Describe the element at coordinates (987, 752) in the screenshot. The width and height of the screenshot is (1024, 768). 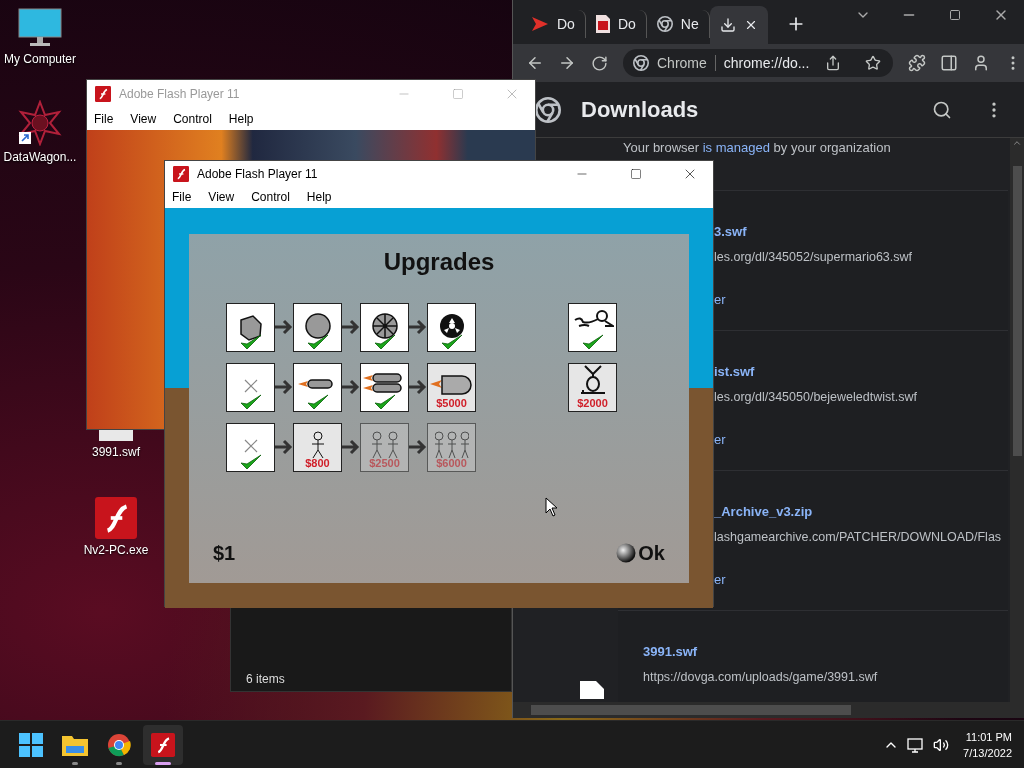
I see `clock-date: 7/13/2022` at that location.